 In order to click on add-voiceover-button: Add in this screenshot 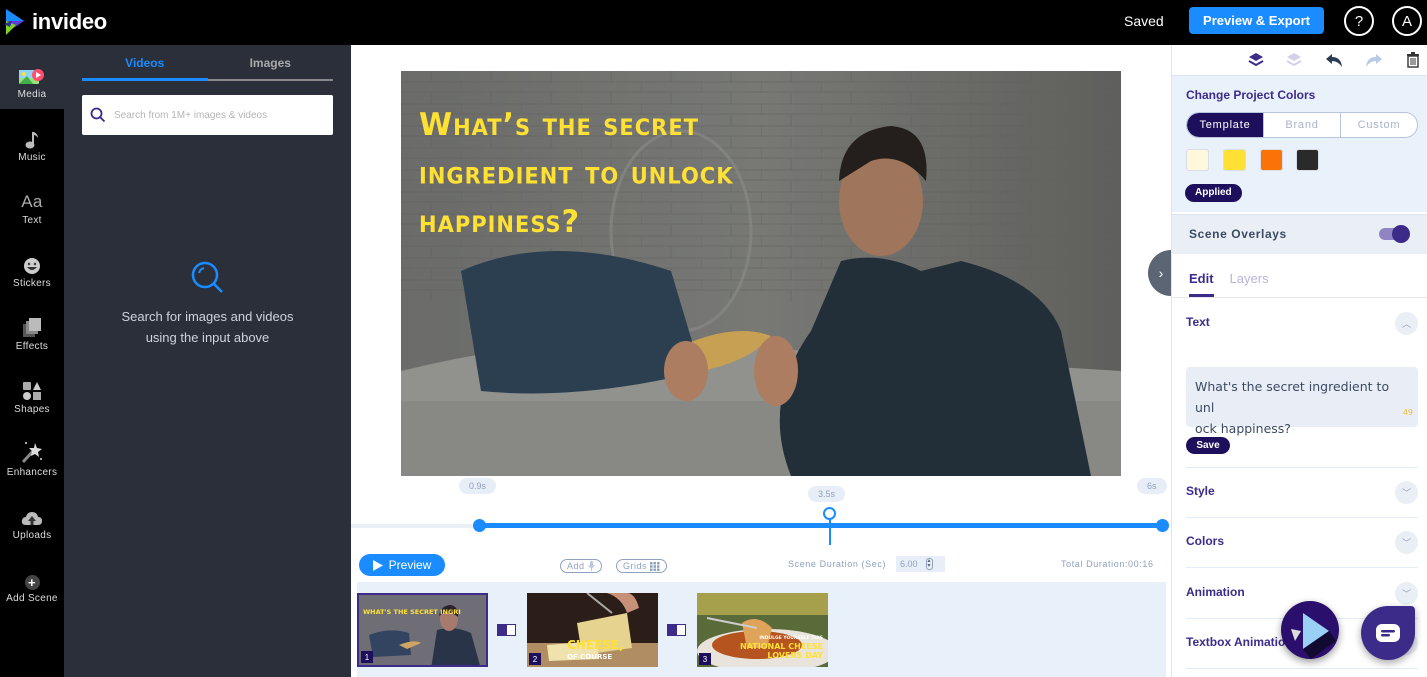, I will do `click(581, 566)`.